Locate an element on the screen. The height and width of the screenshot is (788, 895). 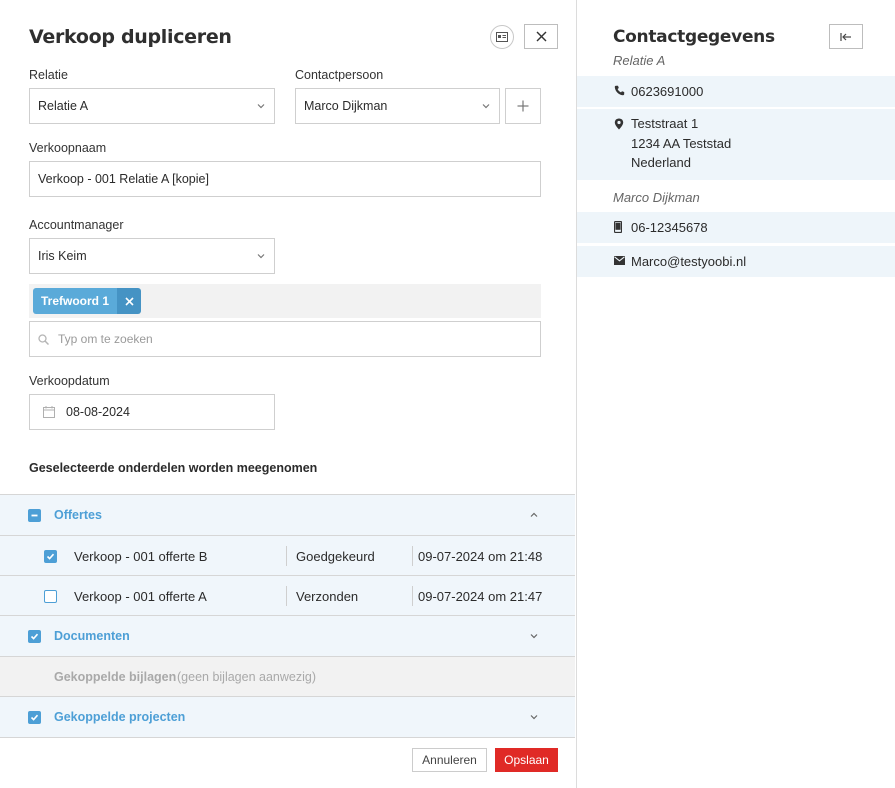
close-button is located at coordinates (541, 36).